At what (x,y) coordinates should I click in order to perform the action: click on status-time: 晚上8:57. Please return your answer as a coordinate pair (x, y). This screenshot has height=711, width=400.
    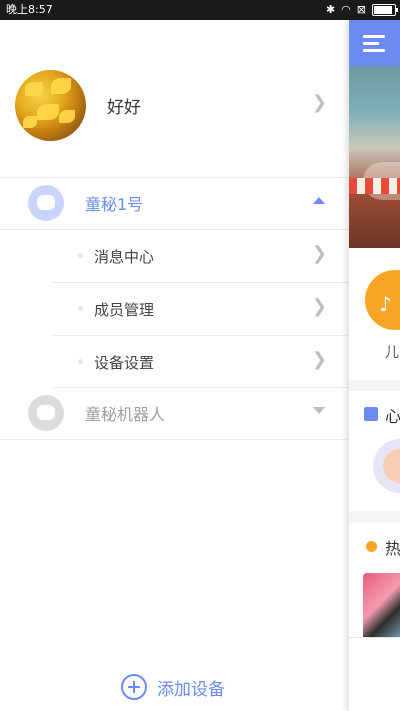
    Looking at the image, I should click on (29, 9).